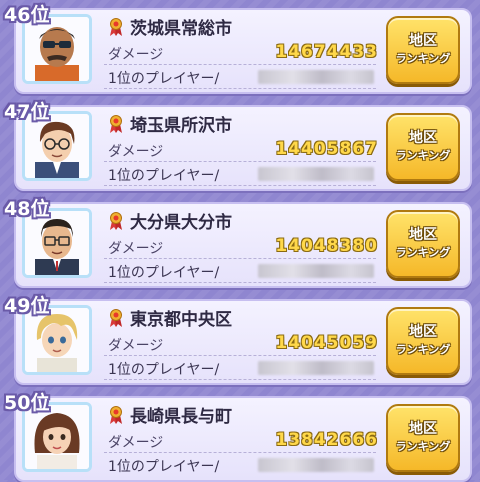 The width and height of the screenshot is (480, 482). I want to click on rank-label: 50位, so click(27, 403).